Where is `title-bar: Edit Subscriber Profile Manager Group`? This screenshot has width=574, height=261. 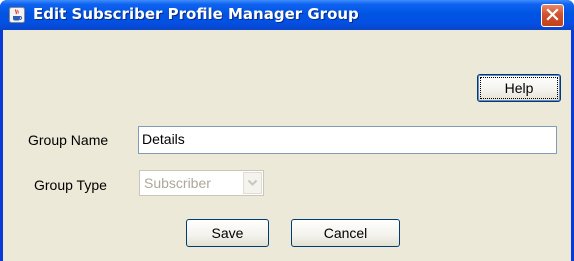
title-bar: Edit Subscriber Profile Manager Group is located at coordinates (287, 15).